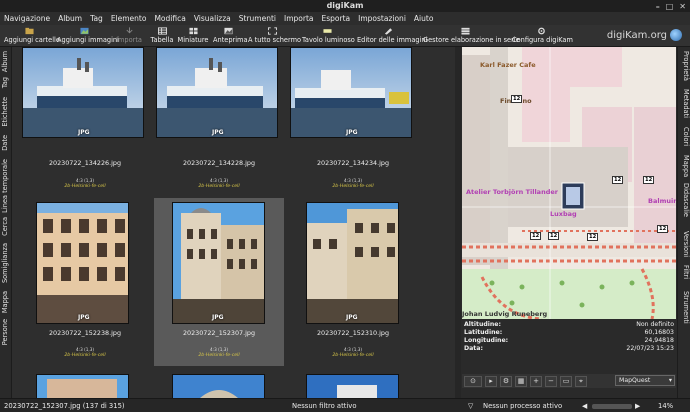 This screenshot has height=412, width=690. Describe the element at coordinates (162, 36) in the screenshot. I see `table-view-button: Tabella` at that location.